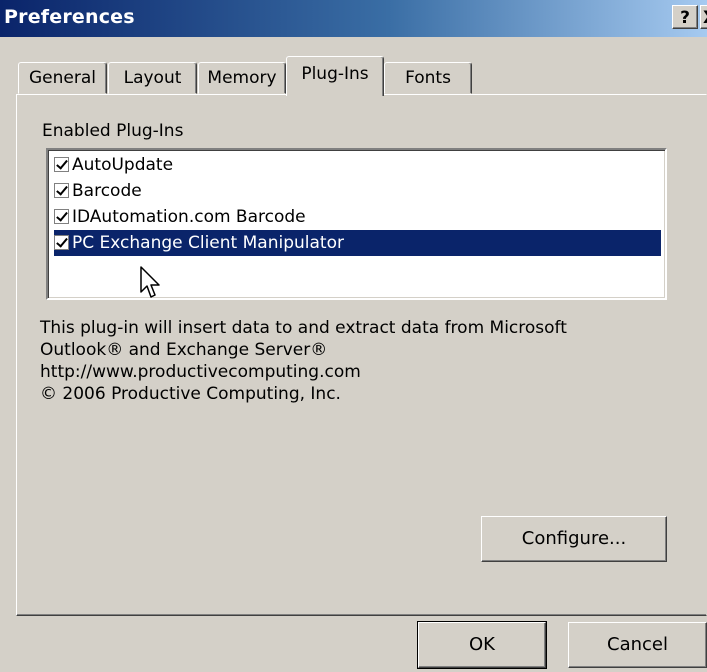 This screenshot has width=707, height=672. I want to click on tab-label: Layout, so click(152, 78).